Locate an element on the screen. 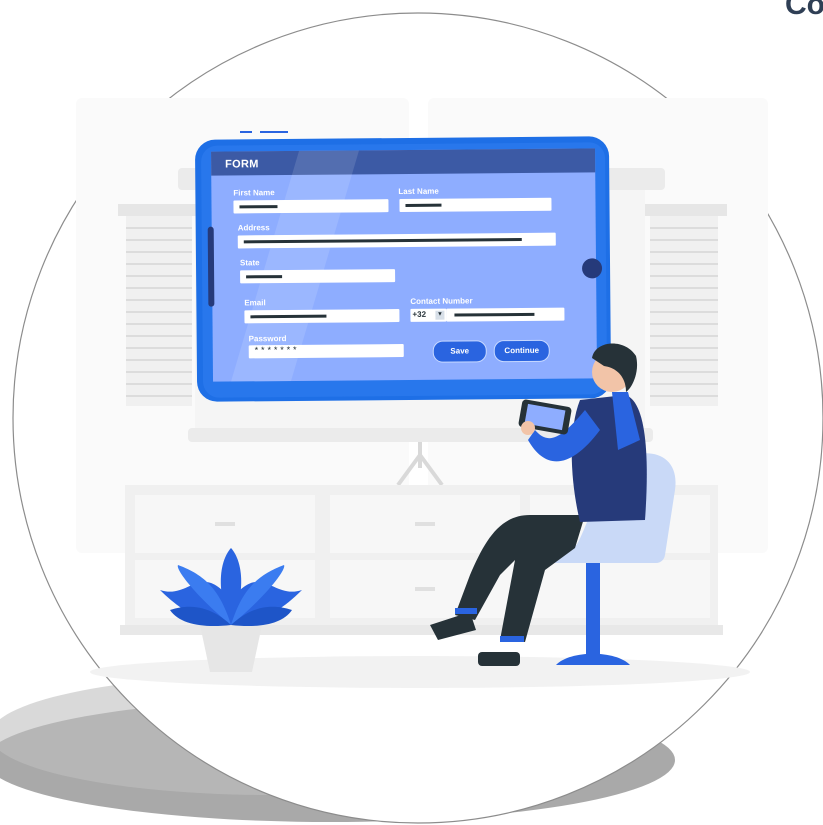 The height and width of the screenshot is (825, 823). blinds-left is located at coordinates (158, 305).